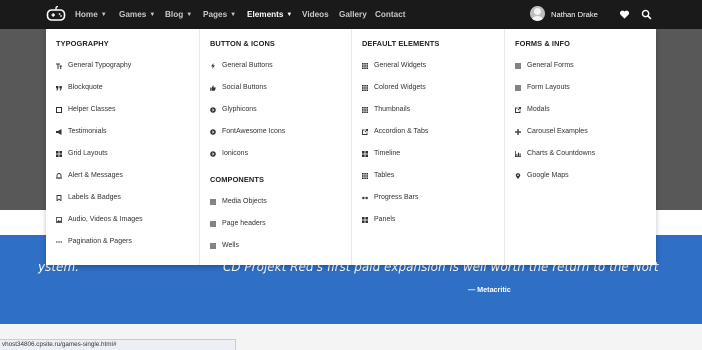 The image size is (702, 350). Describe the element at coordinates (213, 88) in the screenshot. I see `thumbs-up-icon` at that location.